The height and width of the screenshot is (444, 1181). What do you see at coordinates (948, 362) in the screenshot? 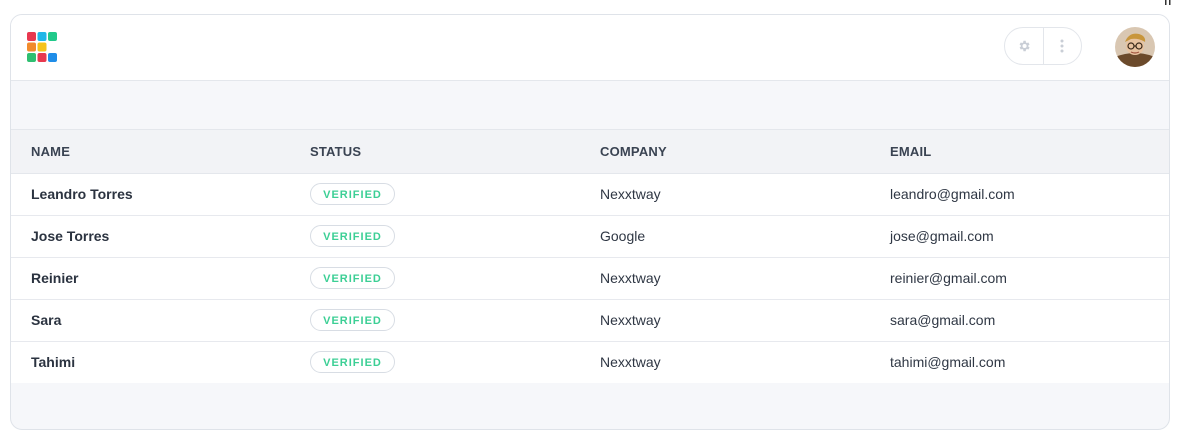
I see `cell-email: tahimi@gmail.com` at bounding box center [948, 362].